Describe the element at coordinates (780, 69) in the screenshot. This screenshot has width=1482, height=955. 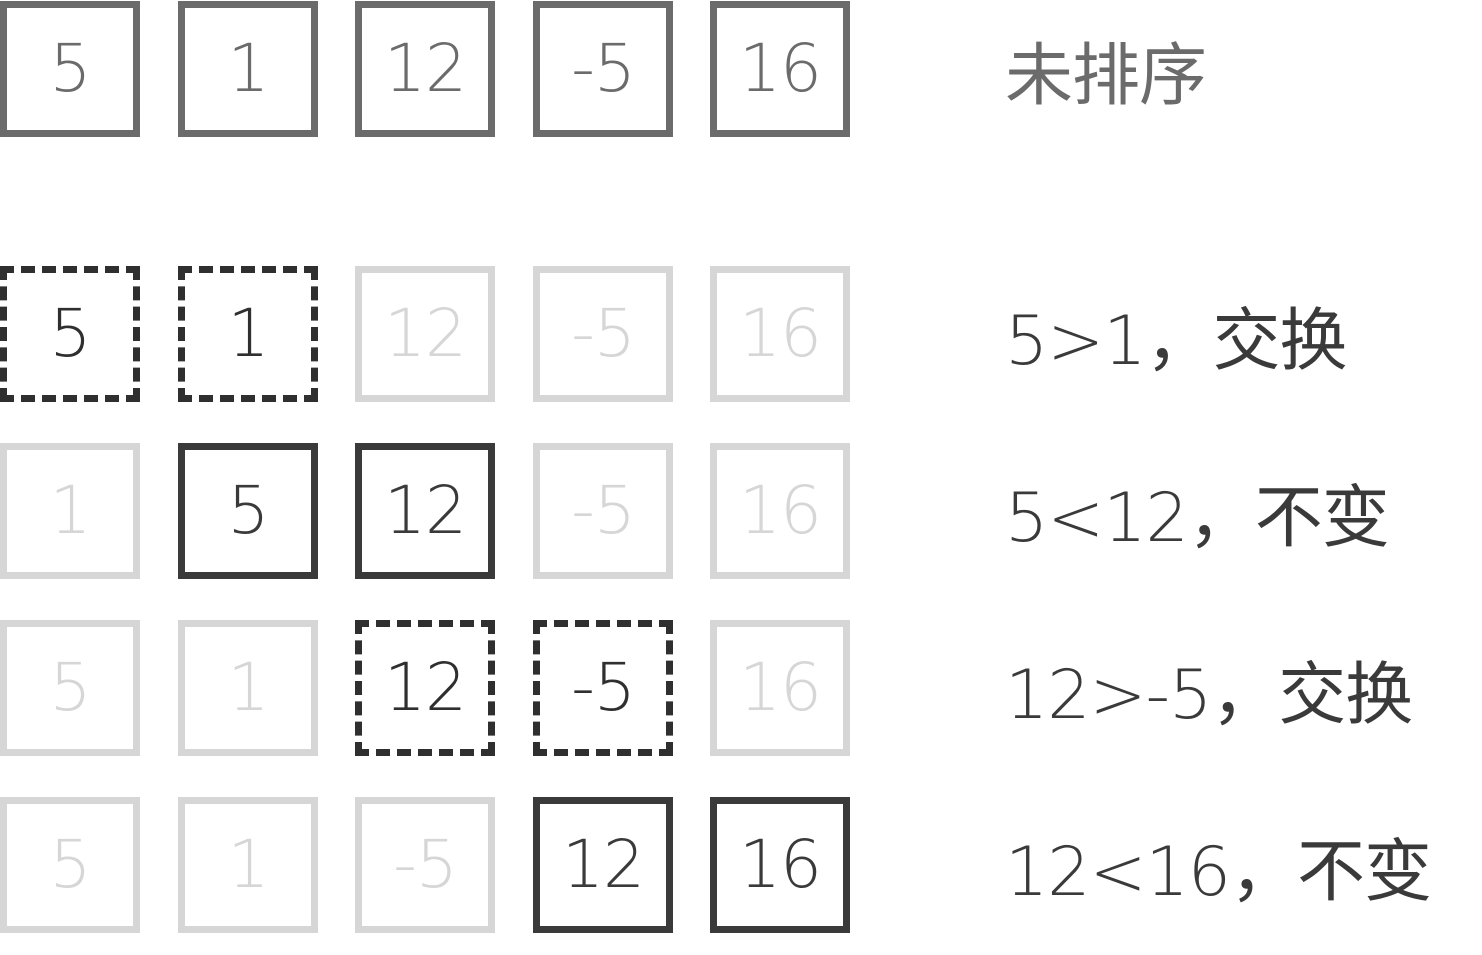
I see `array-cell-initial: 16` at that location.